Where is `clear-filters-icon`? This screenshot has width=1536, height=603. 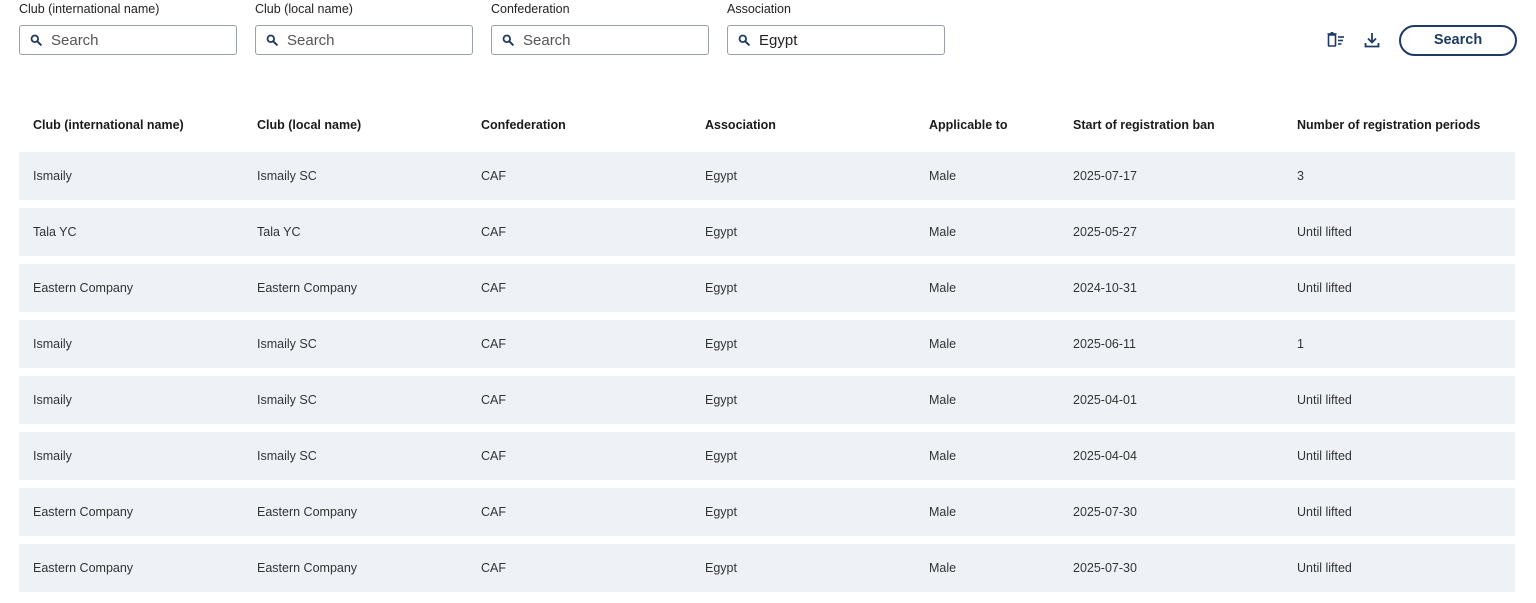 clear-filters-icon is located at coordinates (1336, 40).